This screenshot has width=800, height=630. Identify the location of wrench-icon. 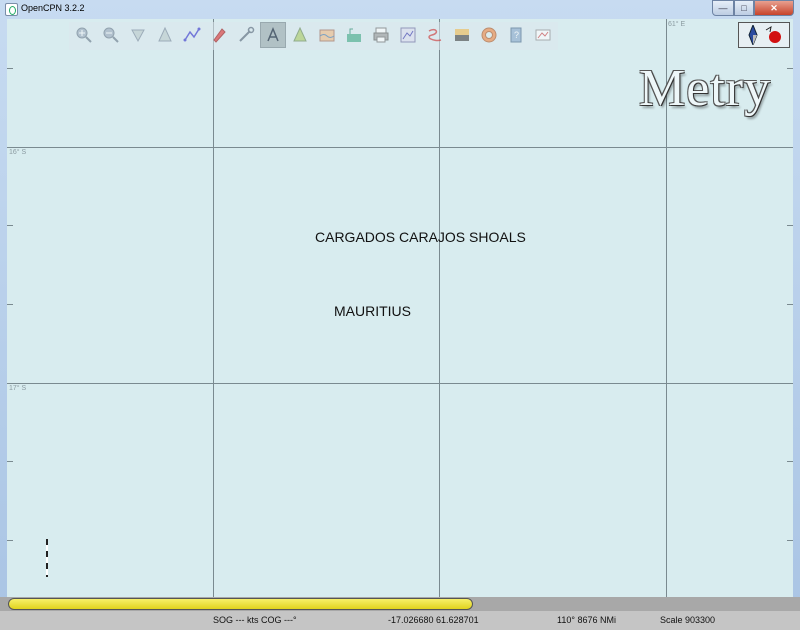
(247, 34).